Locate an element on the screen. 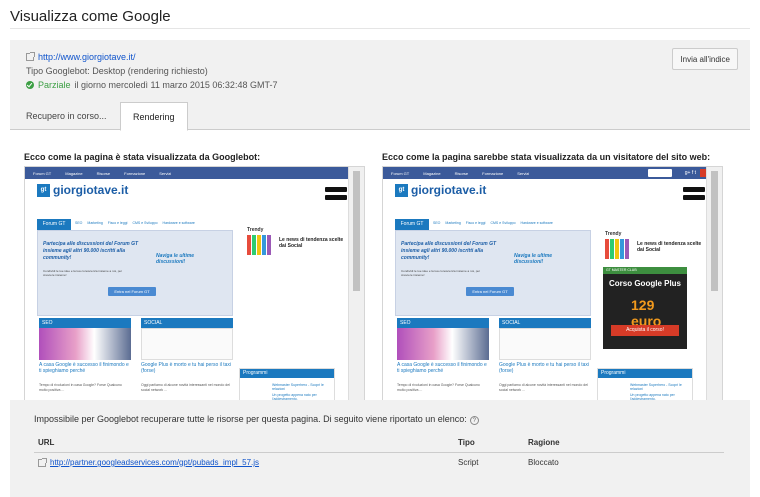  help-icon: ? is located at coordinates (474, 420).